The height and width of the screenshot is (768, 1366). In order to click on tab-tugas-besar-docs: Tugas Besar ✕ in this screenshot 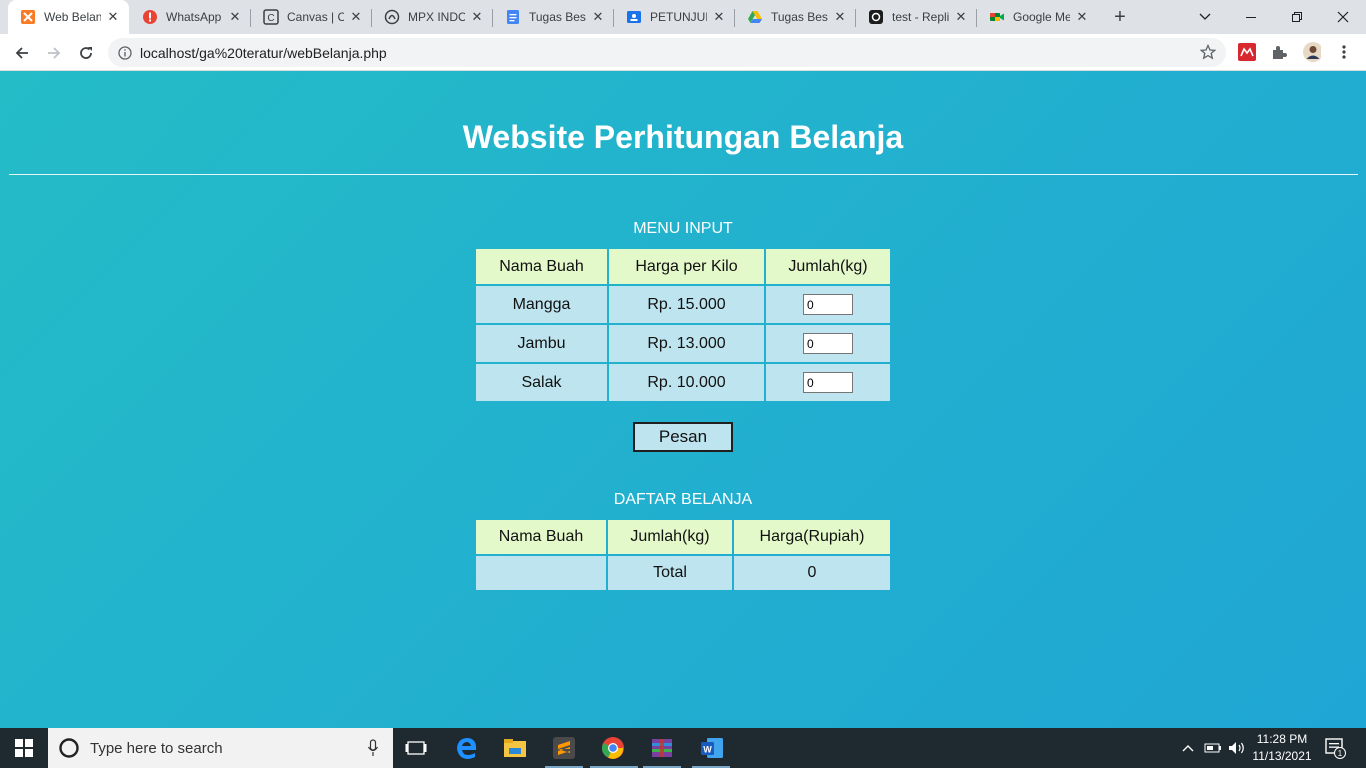, I will do `click(553, 17)`.